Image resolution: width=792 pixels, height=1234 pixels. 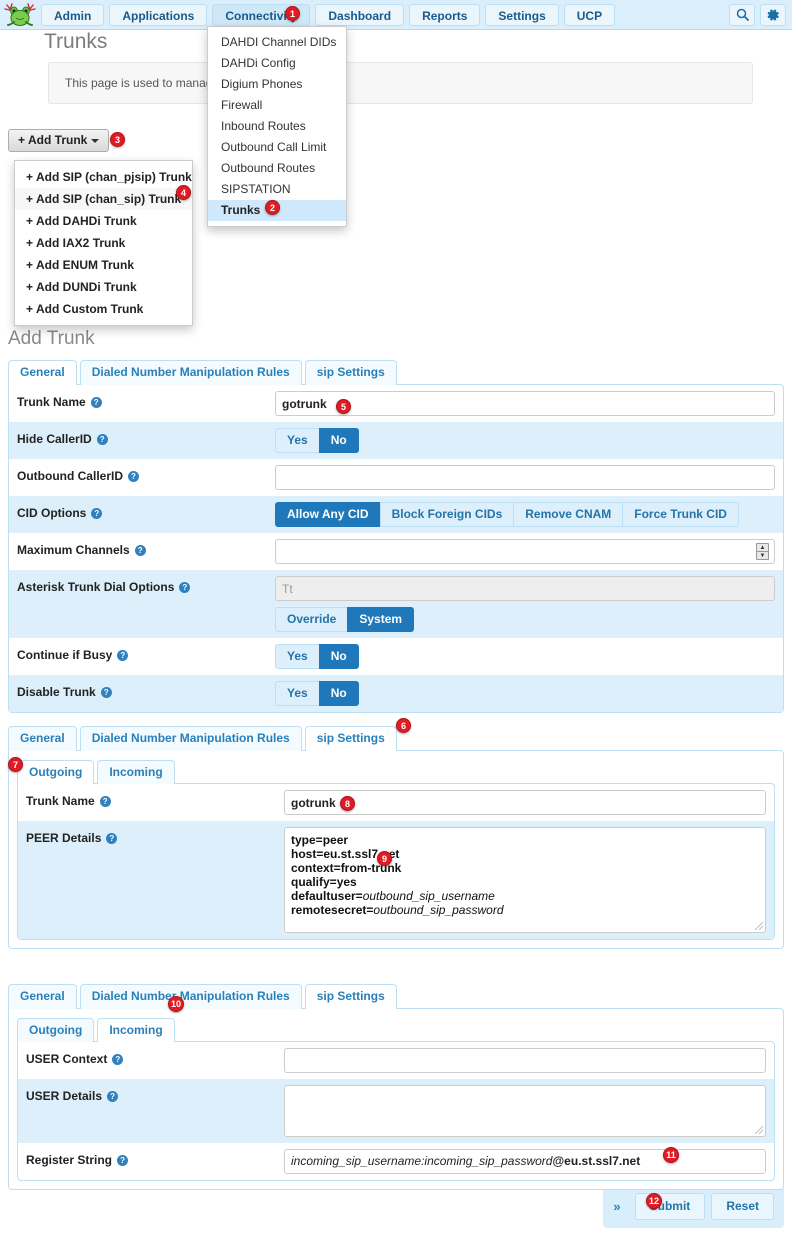 I want to click on cid-option-force-trunk-cid: Force Trunk CID, so click(x=680, y=514).